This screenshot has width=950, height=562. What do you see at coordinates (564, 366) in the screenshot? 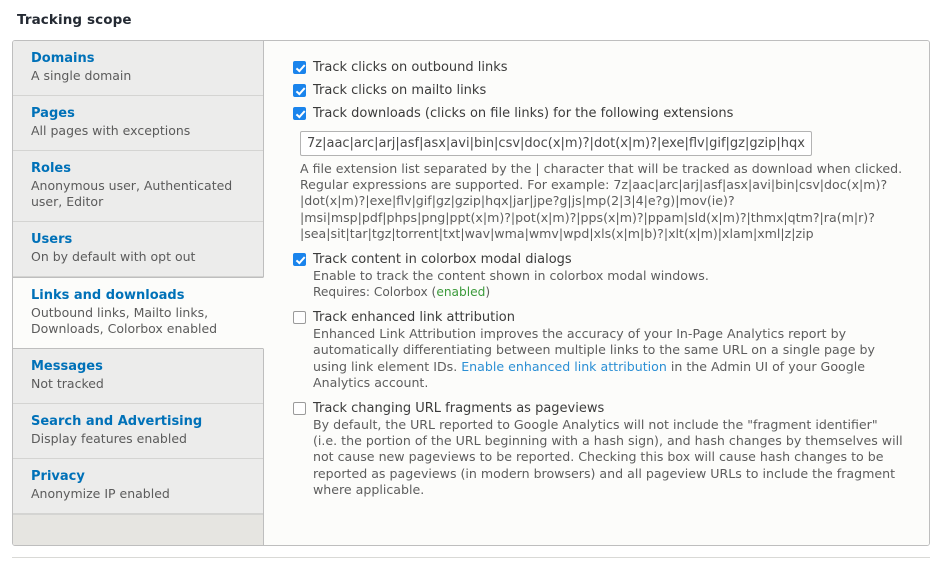
I see `enable-enhanced-link-attribution-link: Enable enhanced link attribution` at bounding box center [564, 366].